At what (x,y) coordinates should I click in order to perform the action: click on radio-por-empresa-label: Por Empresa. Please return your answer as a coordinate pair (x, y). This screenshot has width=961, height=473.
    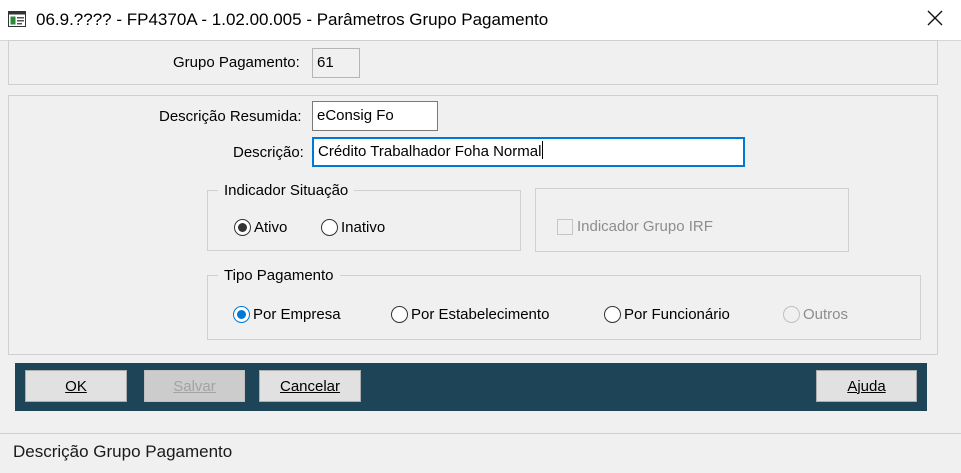
    Looking at the image, I should click on (297, 314).